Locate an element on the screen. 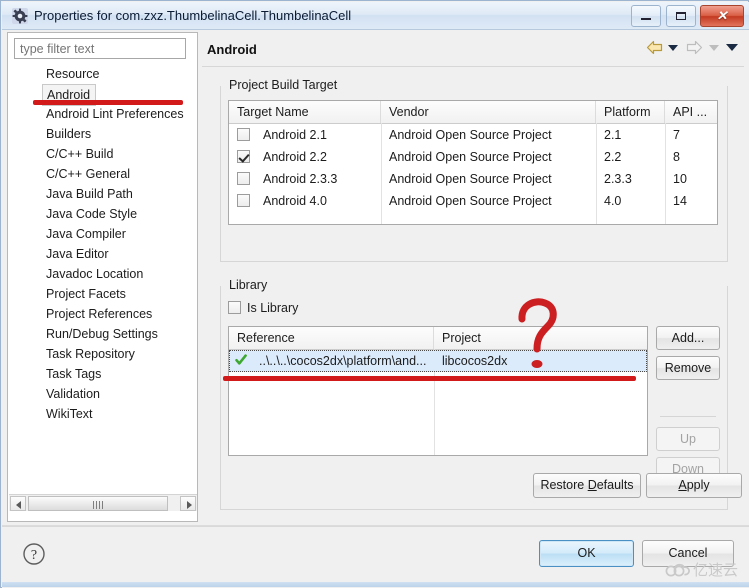 This screenshot has height=588, width=749. sidebar-item-label: Java Compiler is located at coordinates (86, 234).